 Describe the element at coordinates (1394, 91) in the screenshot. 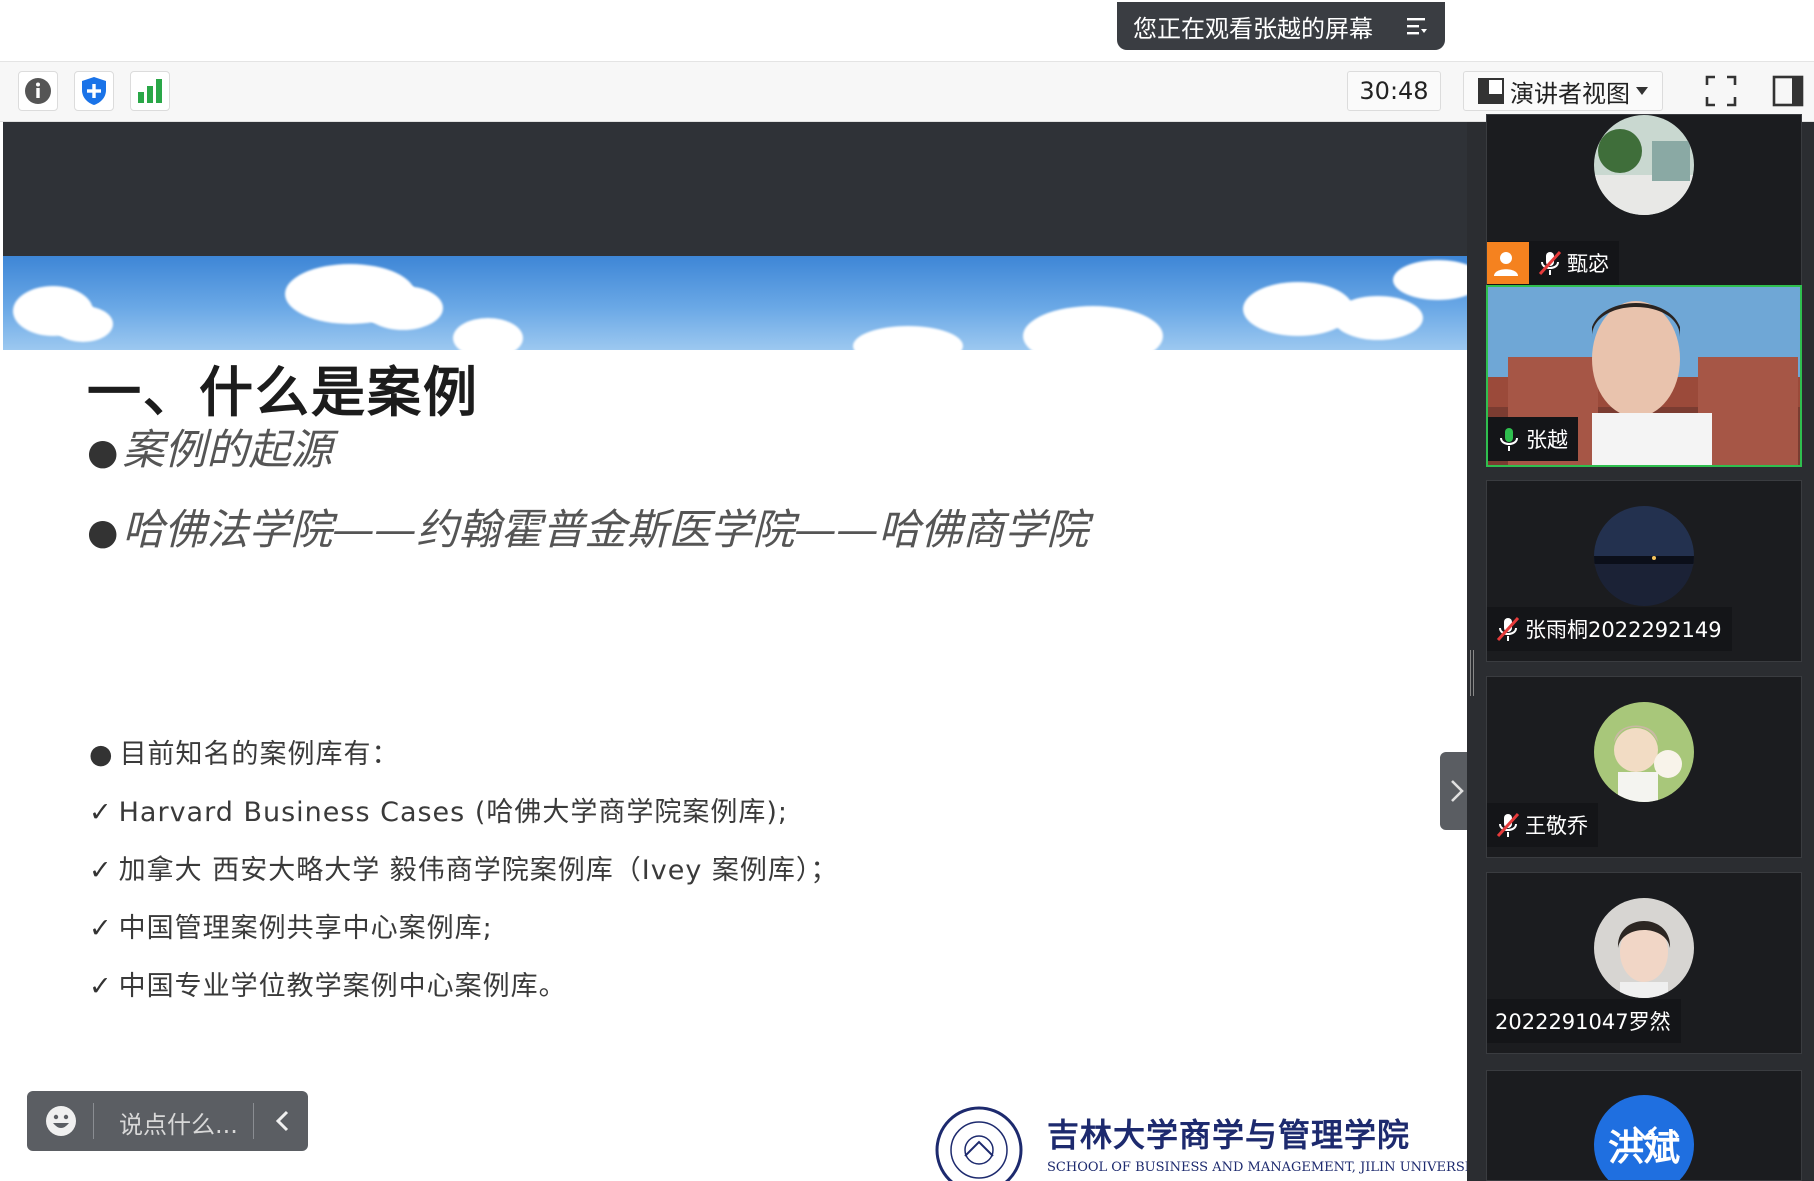

I see `meeting-timer: 30:48` at that location.